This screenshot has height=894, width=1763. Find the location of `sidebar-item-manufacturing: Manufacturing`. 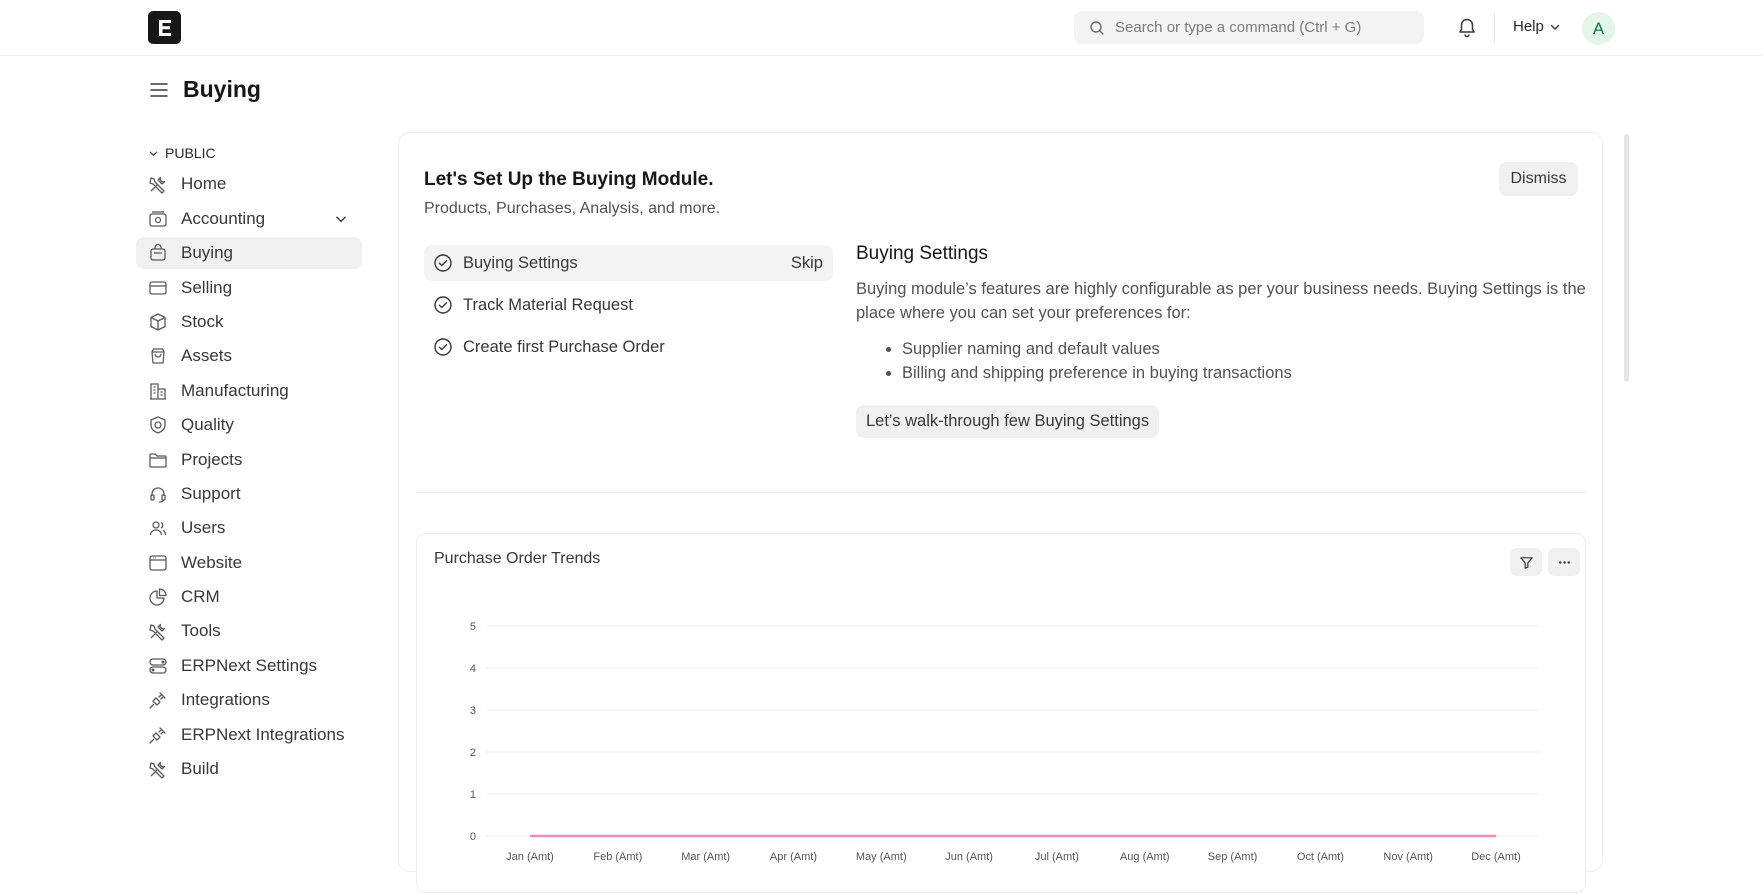

sidebar-item-manufacturing: Manufacturing is located at coordinates (249, 391).